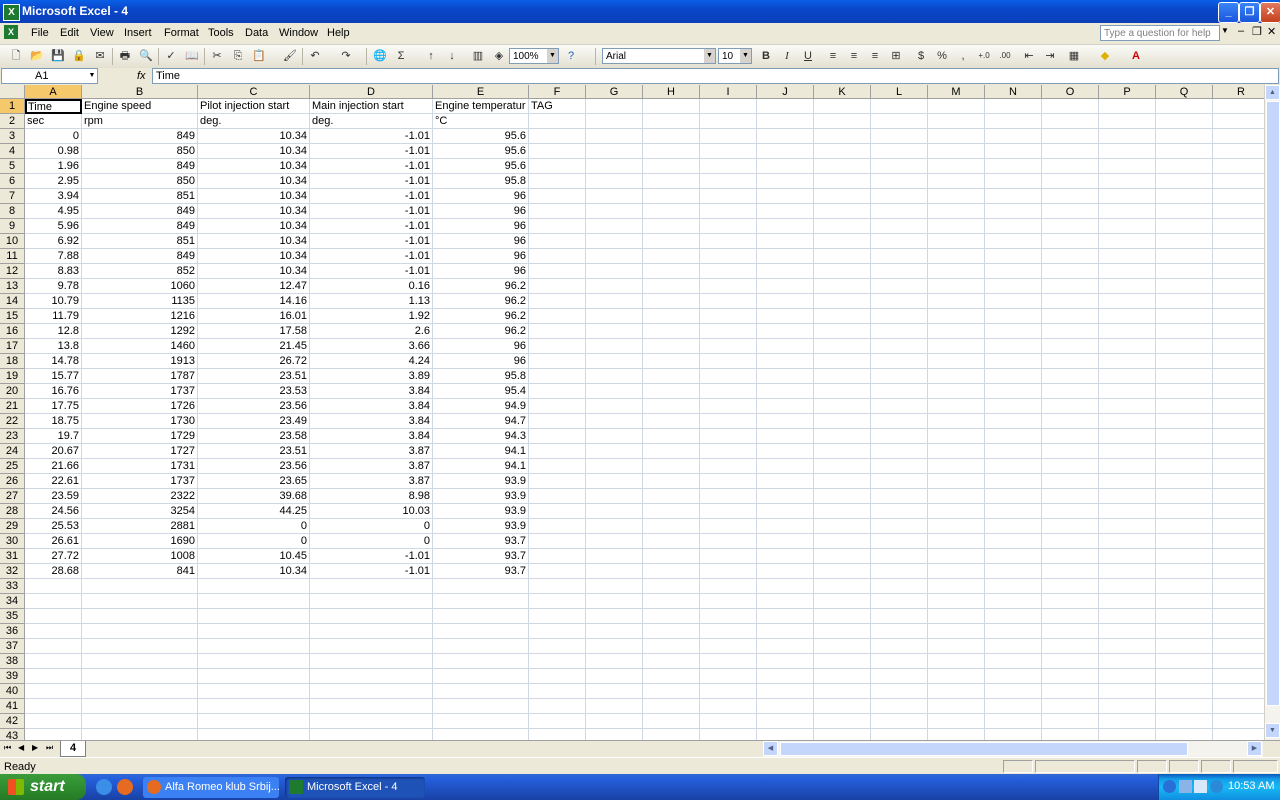 Image resolution: width=1280 pixels, height=800 pixels. What do you see at coordinates (12, 616) in the screenshot?
I see `row-header: 35` at bounding box center [12, 616].